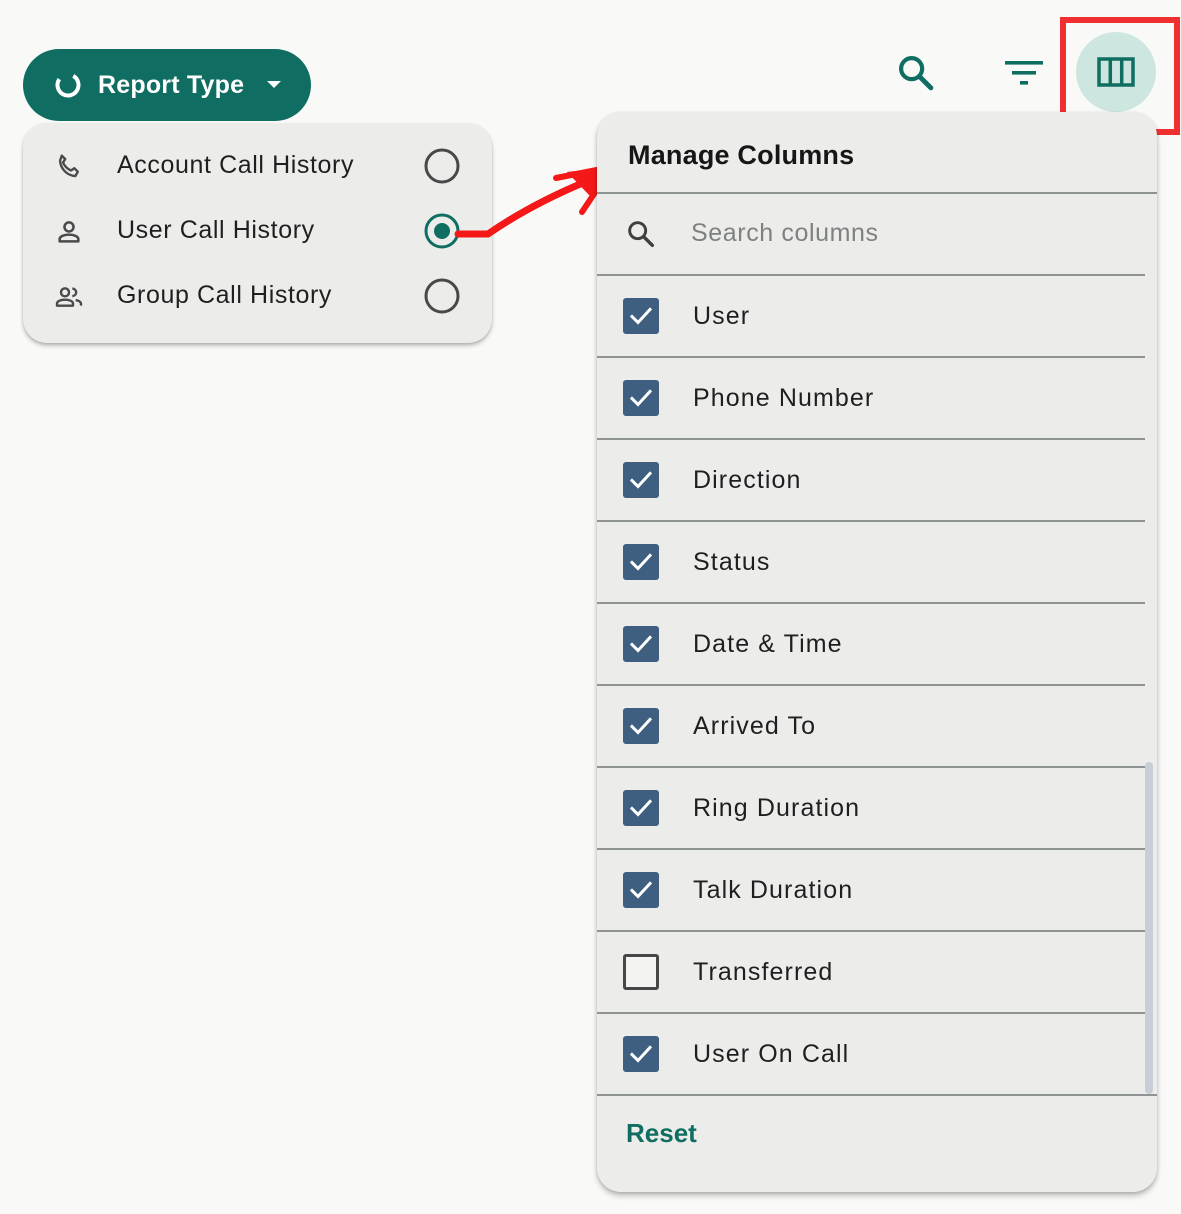 Image resolution: width=1181 pixels, height=1214 pixels. I want to click on column-option-label: Transferred, so click(763, 972).